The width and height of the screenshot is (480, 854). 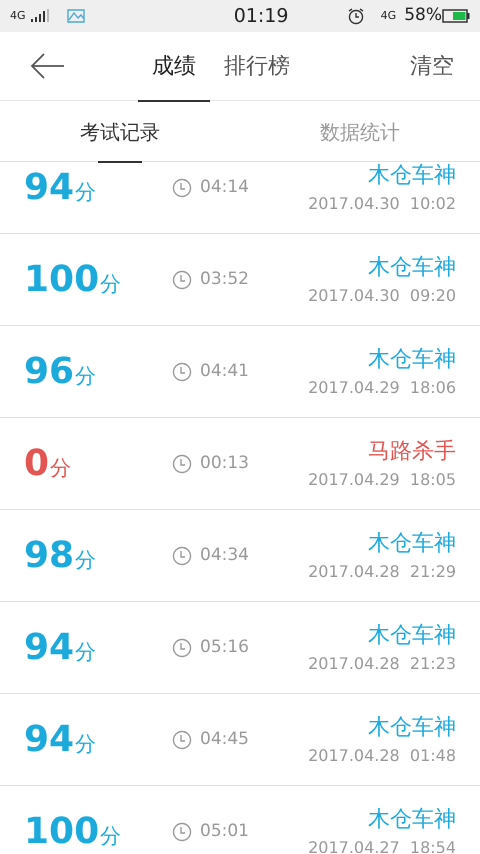 I want to click on date-text: 2017.04.28 21:23, so click(x=382, y=664).